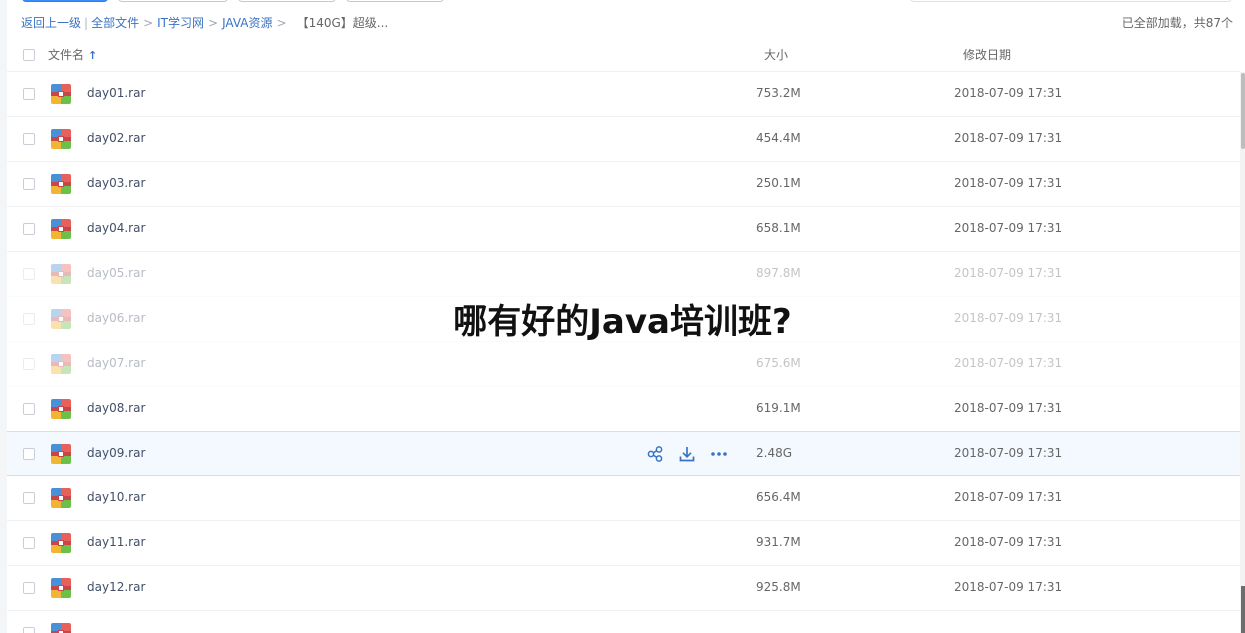 The height and width of the screenshot is (633, 1245). Describe the element at coordinates (180, 23) in the screenshot. I see `breadcrumb-item-it: IT学习网` at that location.